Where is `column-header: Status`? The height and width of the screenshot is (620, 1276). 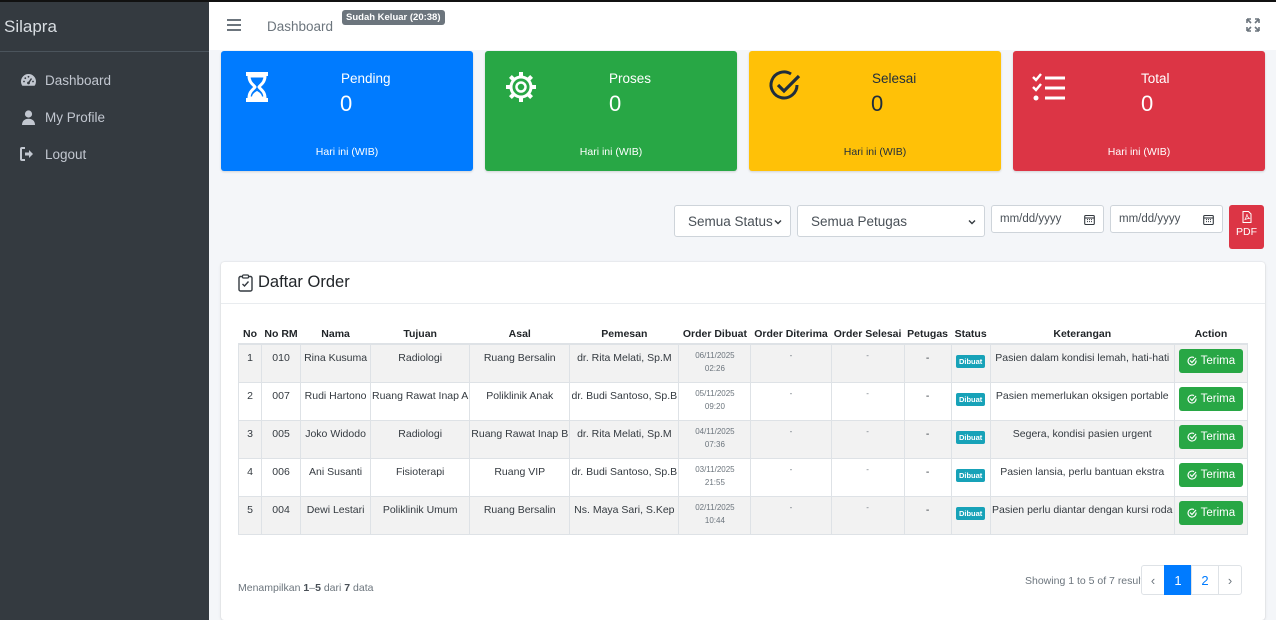 column-header: Status is located at coordinates (971, 334).